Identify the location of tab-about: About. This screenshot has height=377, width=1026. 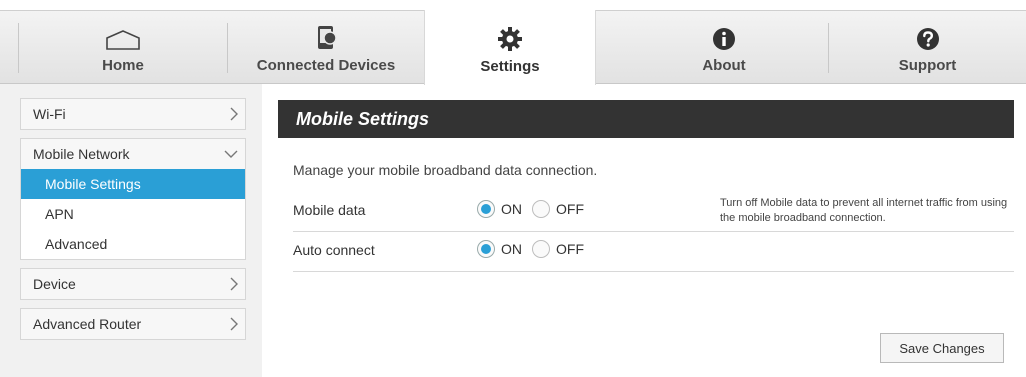
(724, 47).